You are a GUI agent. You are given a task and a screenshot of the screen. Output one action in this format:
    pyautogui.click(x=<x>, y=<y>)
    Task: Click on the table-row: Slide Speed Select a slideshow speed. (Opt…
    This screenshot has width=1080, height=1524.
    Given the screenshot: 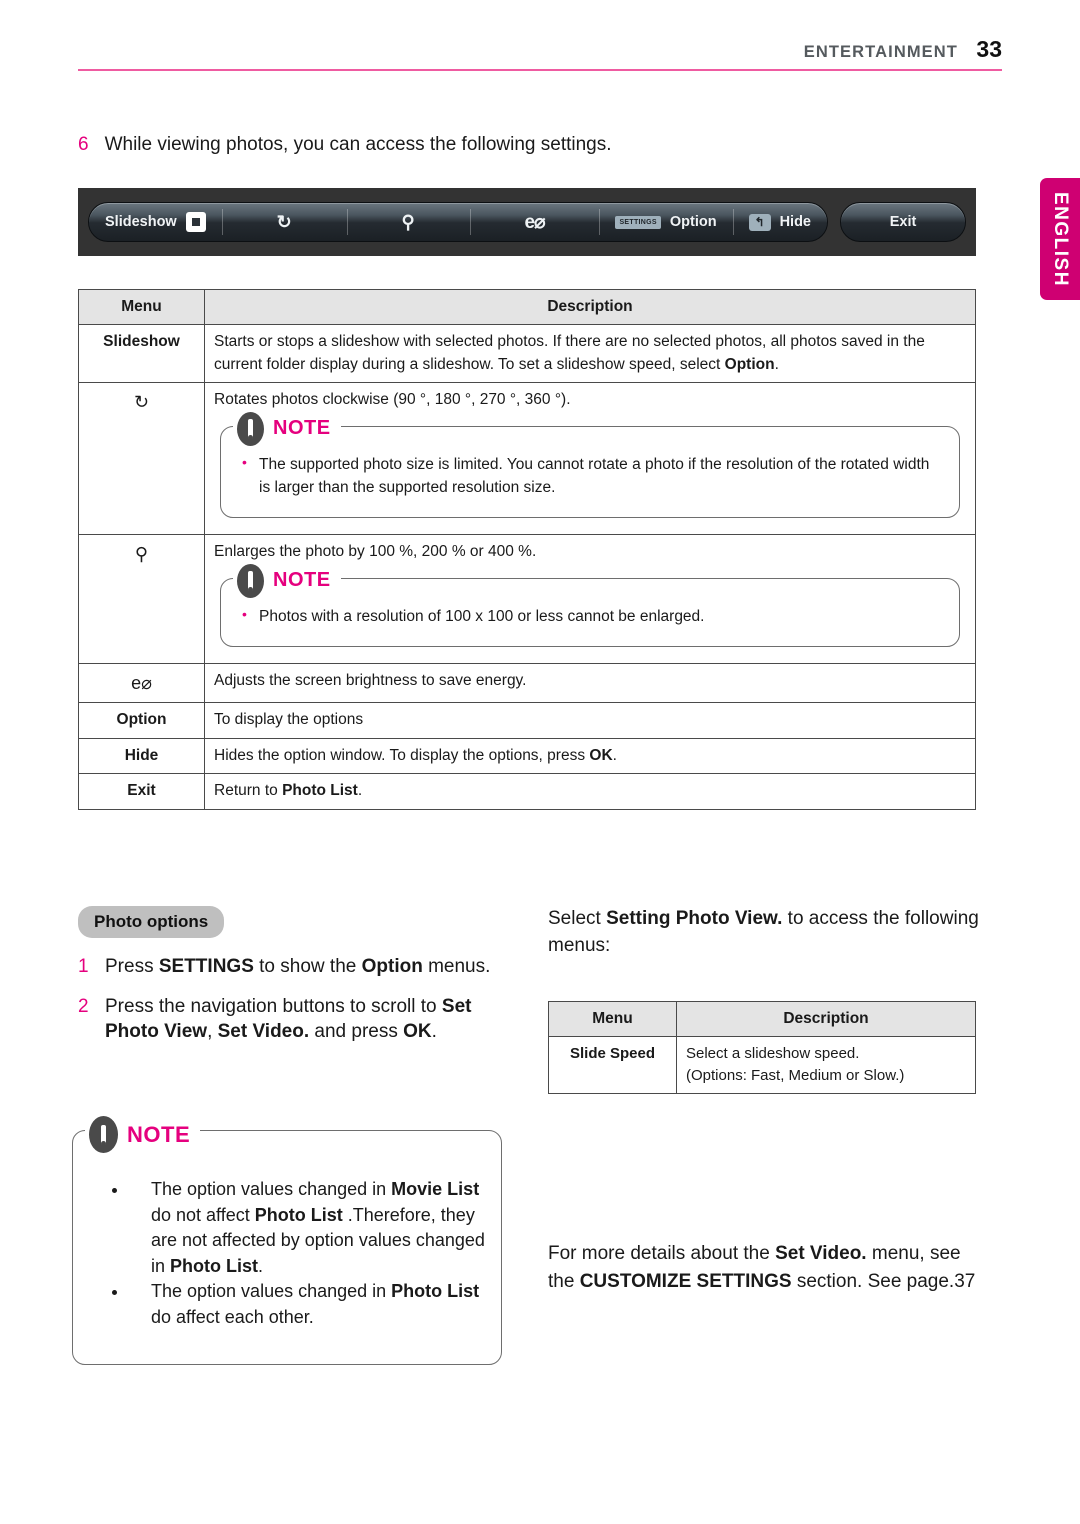 What is the action you would take?
    pyautogui.click(x=762, y=1065)
    